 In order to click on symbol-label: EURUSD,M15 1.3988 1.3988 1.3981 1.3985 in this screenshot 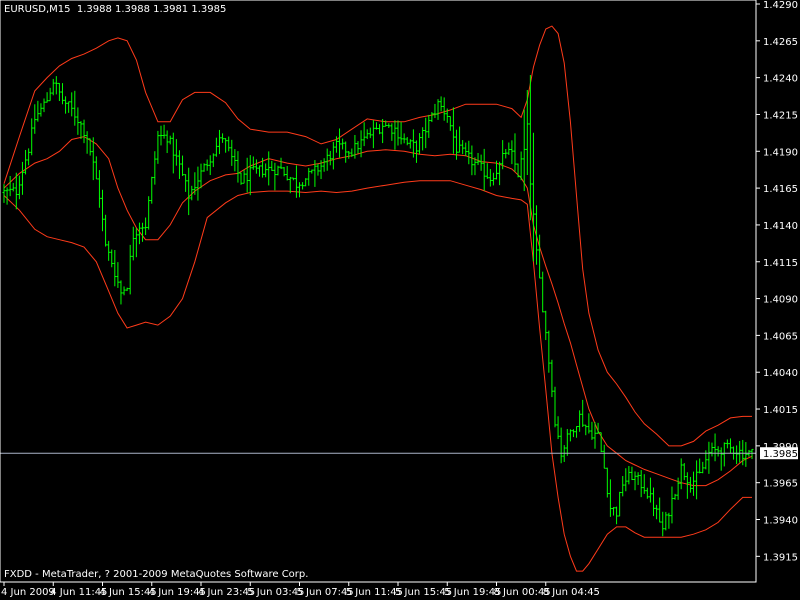, I will do `click(115, 9)`.